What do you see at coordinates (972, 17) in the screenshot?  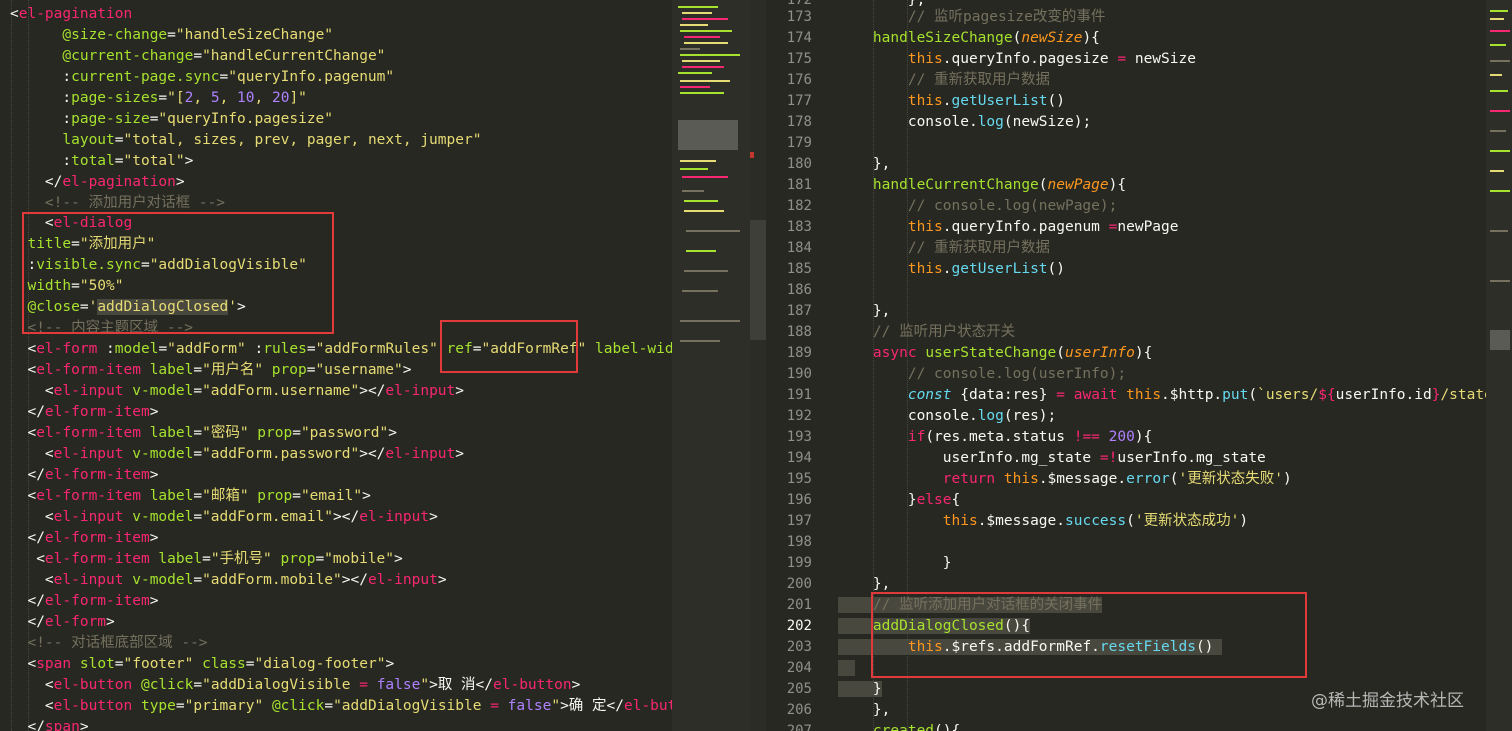 I see `code-line: // 监听pagesize改变的事件` at bounding box center [972, 17].